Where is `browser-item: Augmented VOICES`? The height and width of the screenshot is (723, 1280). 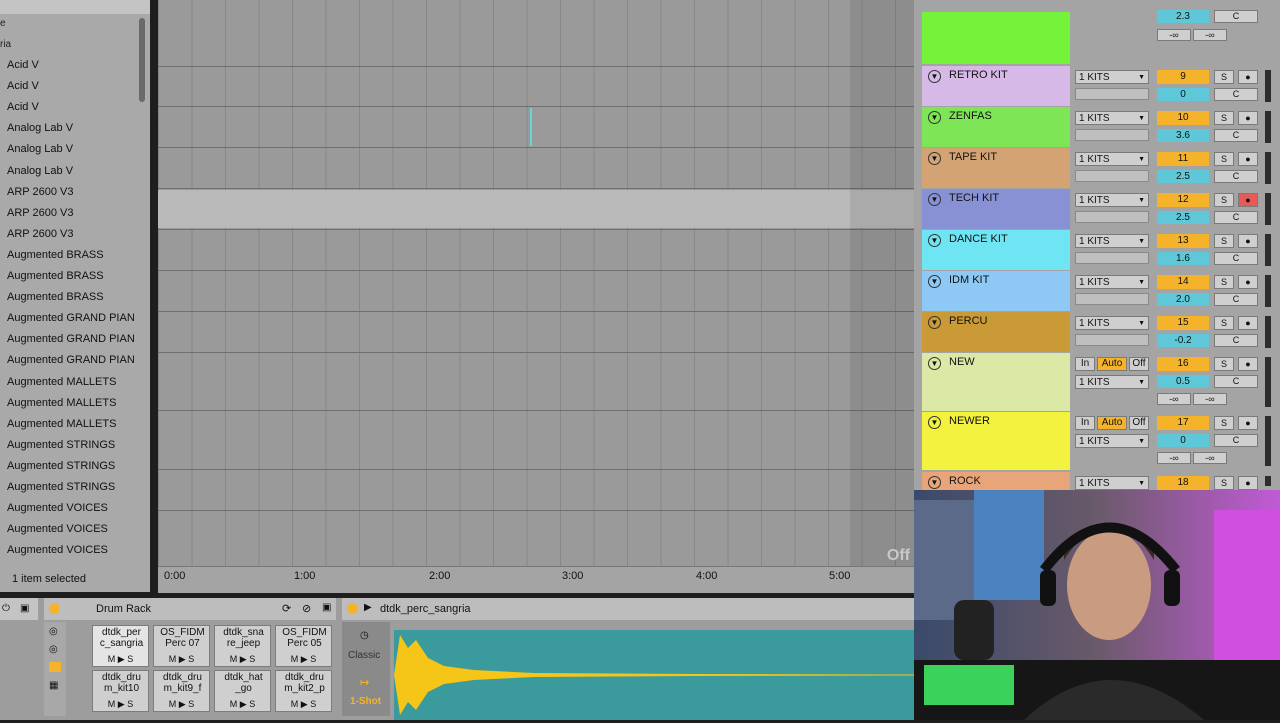
browser-item: Augmented VOICES is located at coordinates (72, 529).